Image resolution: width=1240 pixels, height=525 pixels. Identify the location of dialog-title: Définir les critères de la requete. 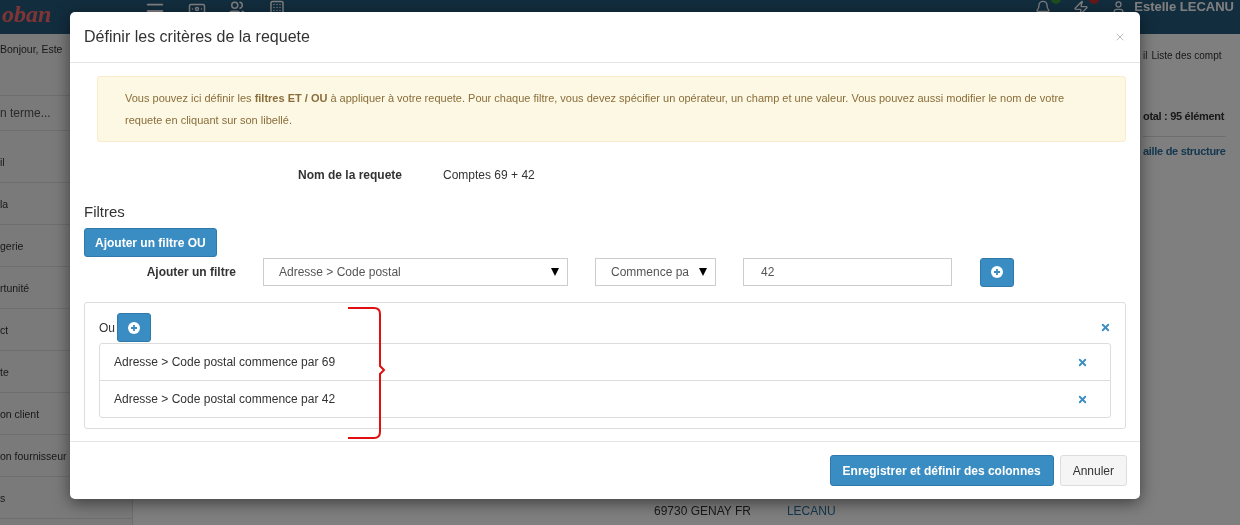
(197, 37).